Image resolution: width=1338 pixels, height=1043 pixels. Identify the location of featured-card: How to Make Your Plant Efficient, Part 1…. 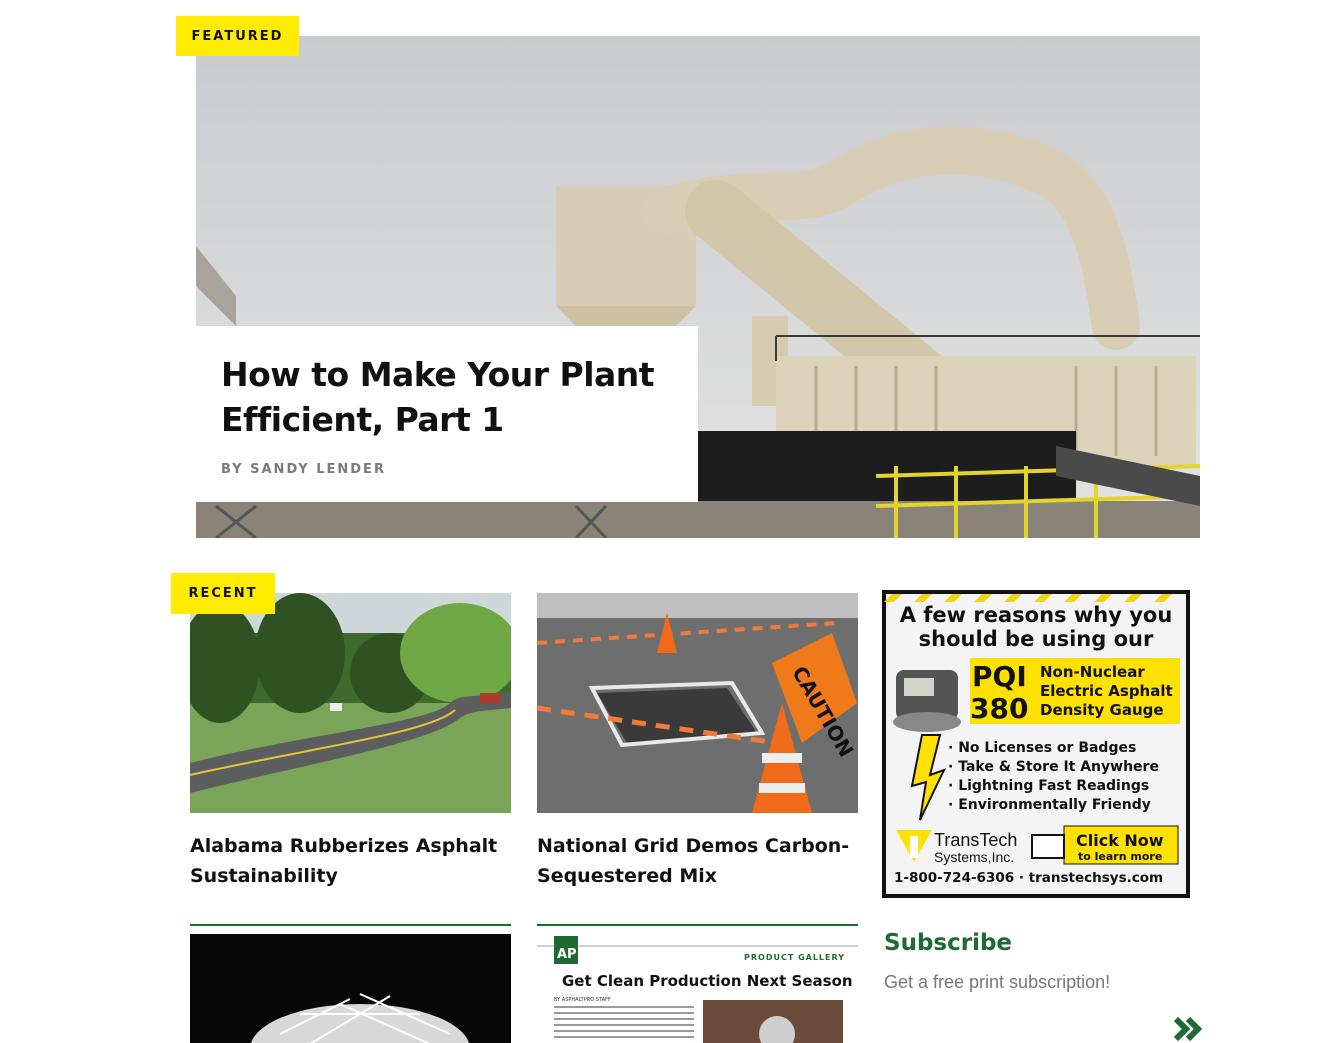
(447, 414).